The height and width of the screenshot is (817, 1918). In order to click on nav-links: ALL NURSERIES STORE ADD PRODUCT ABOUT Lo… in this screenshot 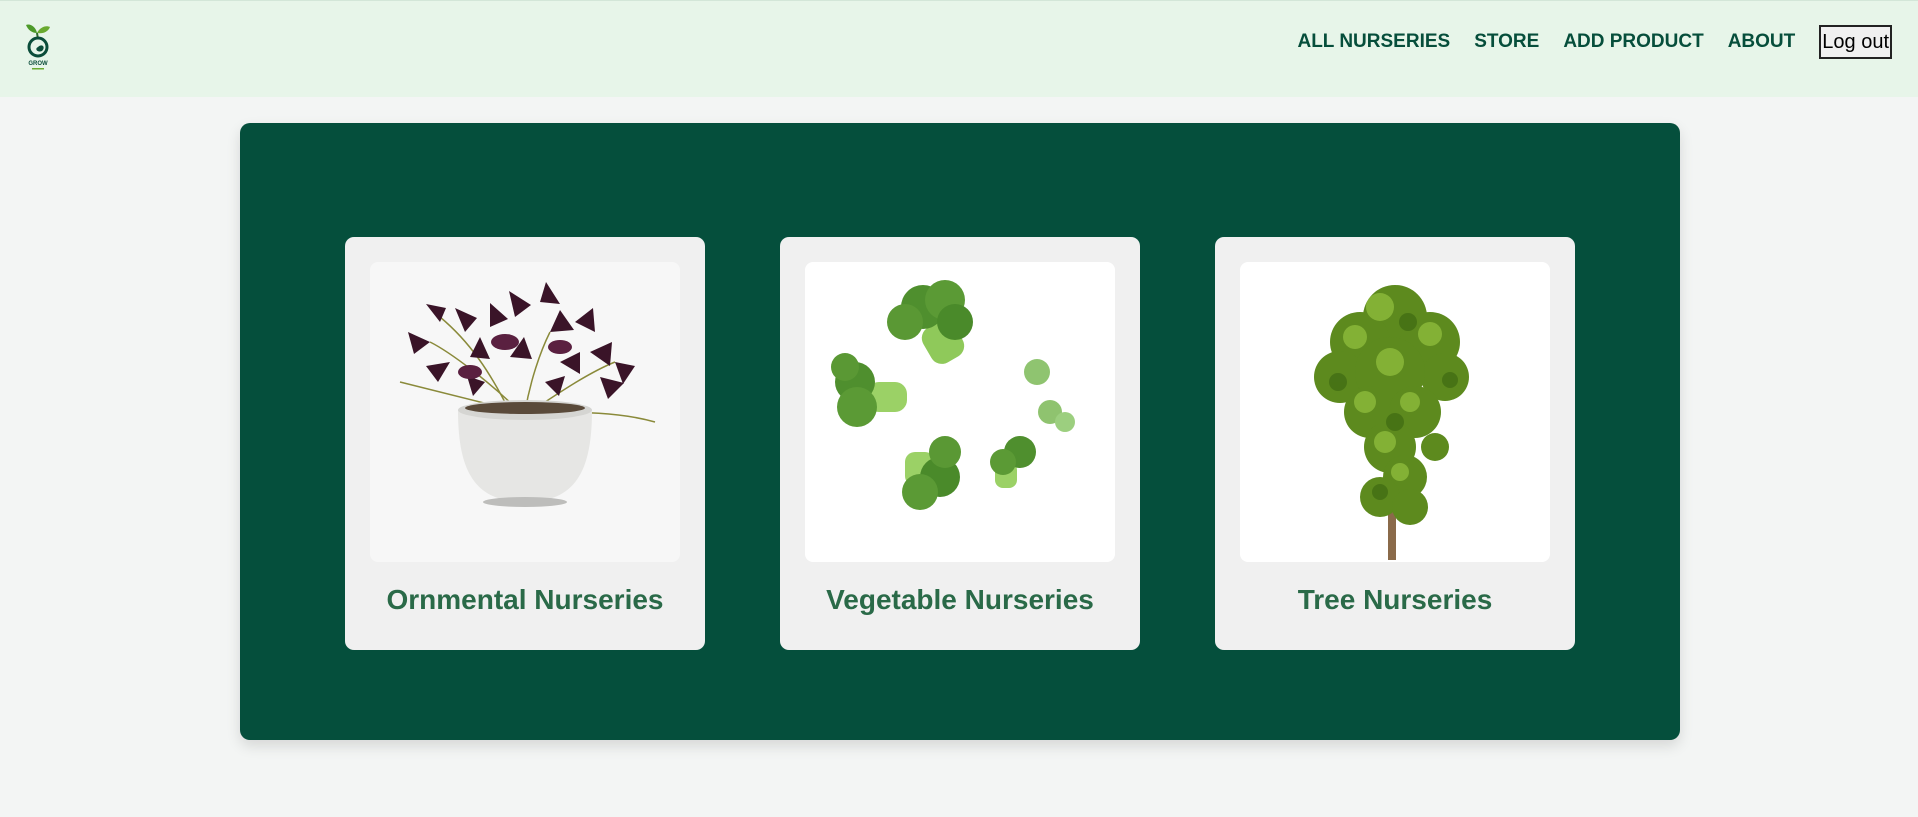, I will do `click(1594, 42)`.